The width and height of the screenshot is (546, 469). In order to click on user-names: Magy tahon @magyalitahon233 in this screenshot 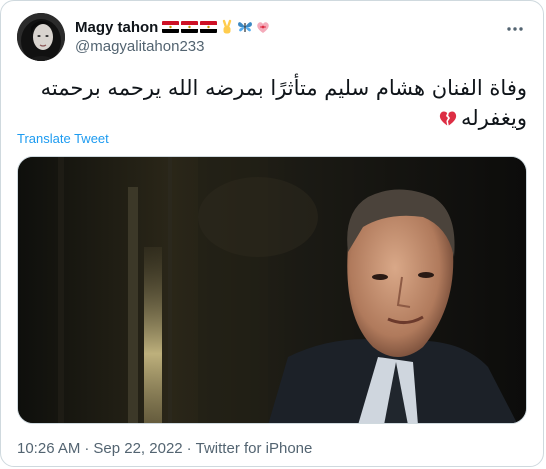, I will do `click(173, 36)`.